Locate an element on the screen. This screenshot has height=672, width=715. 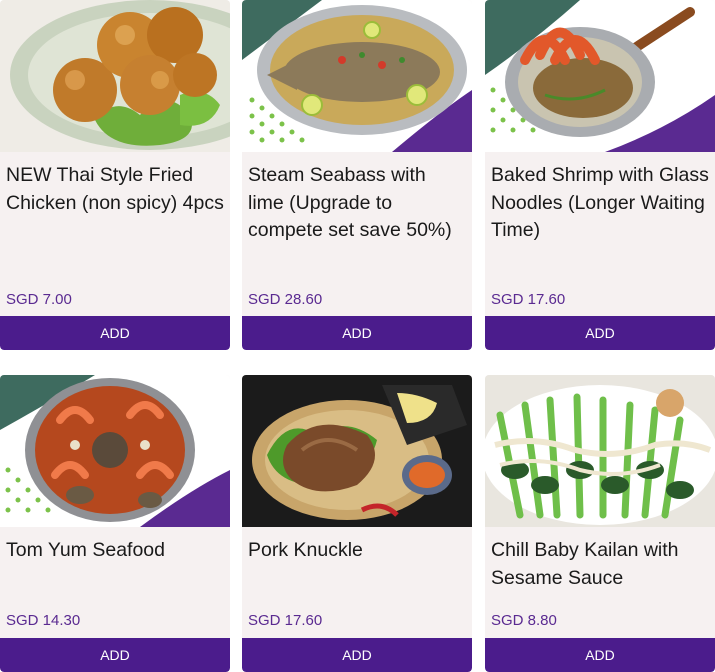
product-card: Pork Knuckle SGD 17.60 ADD is located at coordinates (357, 523).